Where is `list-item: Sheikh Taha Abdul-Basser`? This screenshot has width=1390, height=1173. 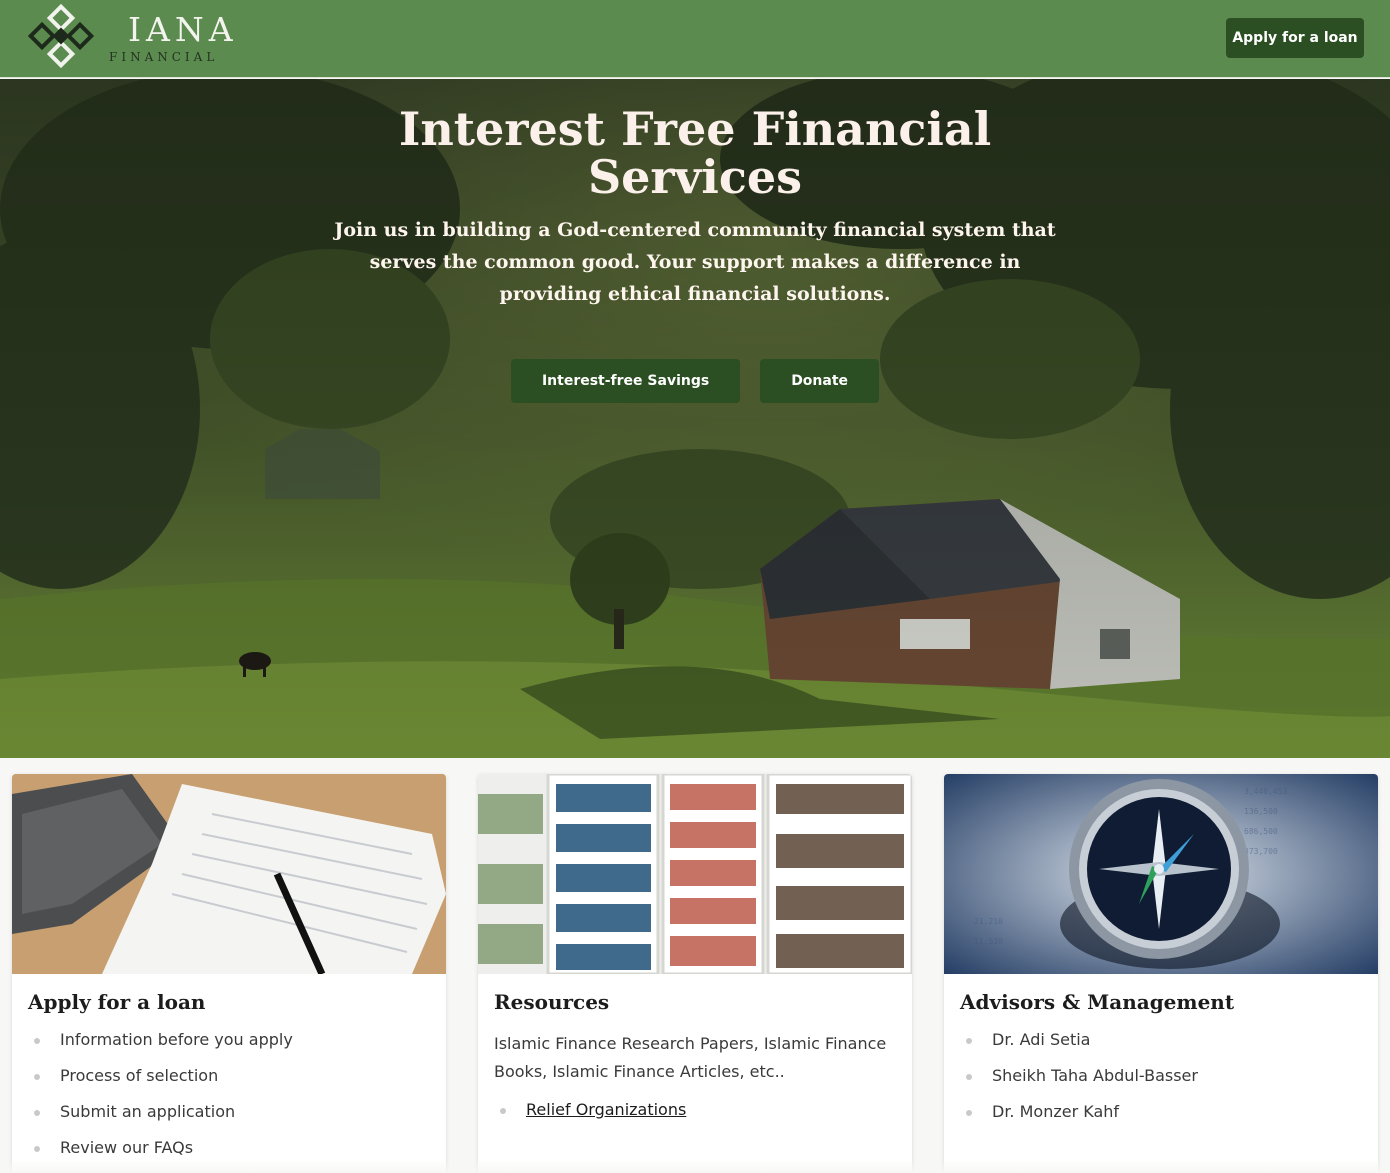 list-item: Sheikh Taha Abdul-Basser is located at coordinates (1172, 1084).